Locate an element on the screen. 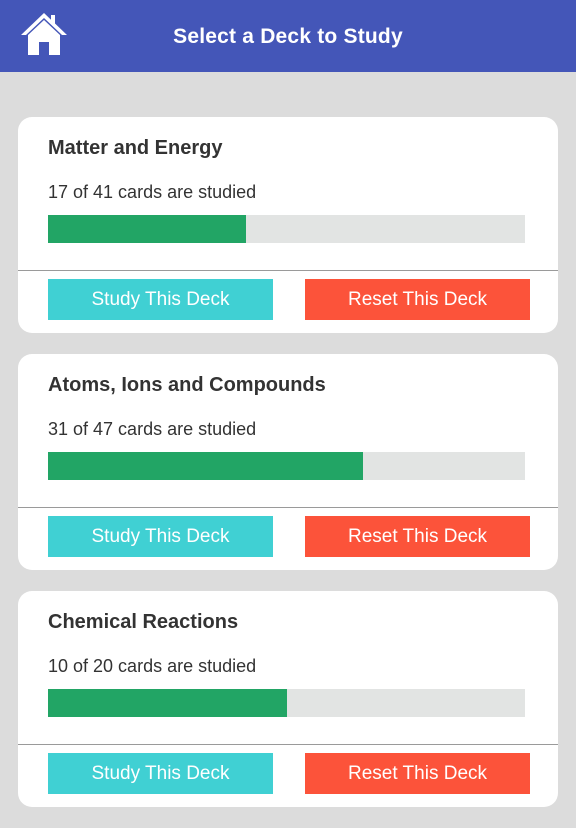 Image resolution: width=576 pixels, height=828 pixels. page-title: Select a Deck to Study is located at coordinates (288, 36).